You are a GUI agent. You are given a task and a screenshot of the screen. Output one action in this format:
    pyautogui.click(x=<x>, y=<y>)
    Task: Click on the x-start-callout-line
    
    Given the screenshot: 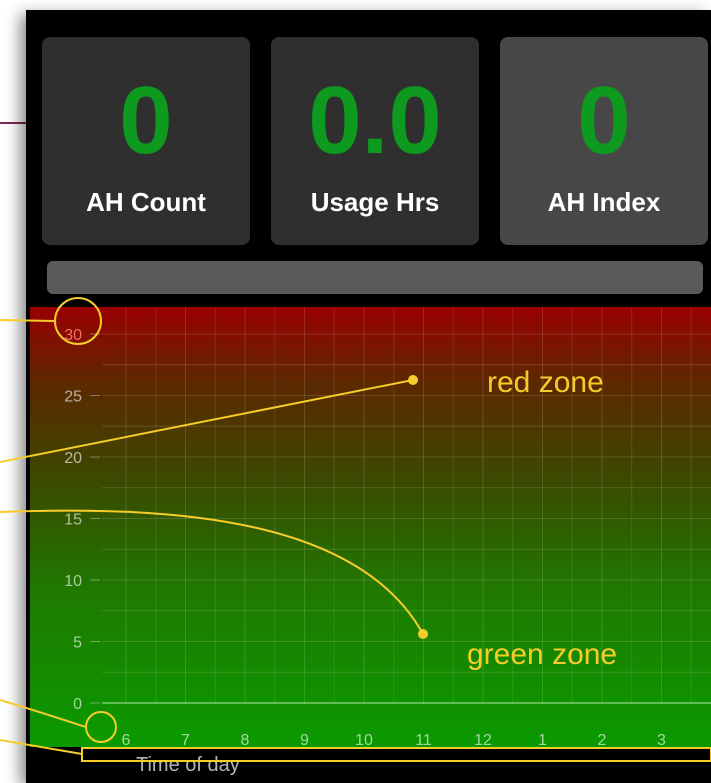 What is the action you would take?
    pyautogui.click(x=43, y=713)
    